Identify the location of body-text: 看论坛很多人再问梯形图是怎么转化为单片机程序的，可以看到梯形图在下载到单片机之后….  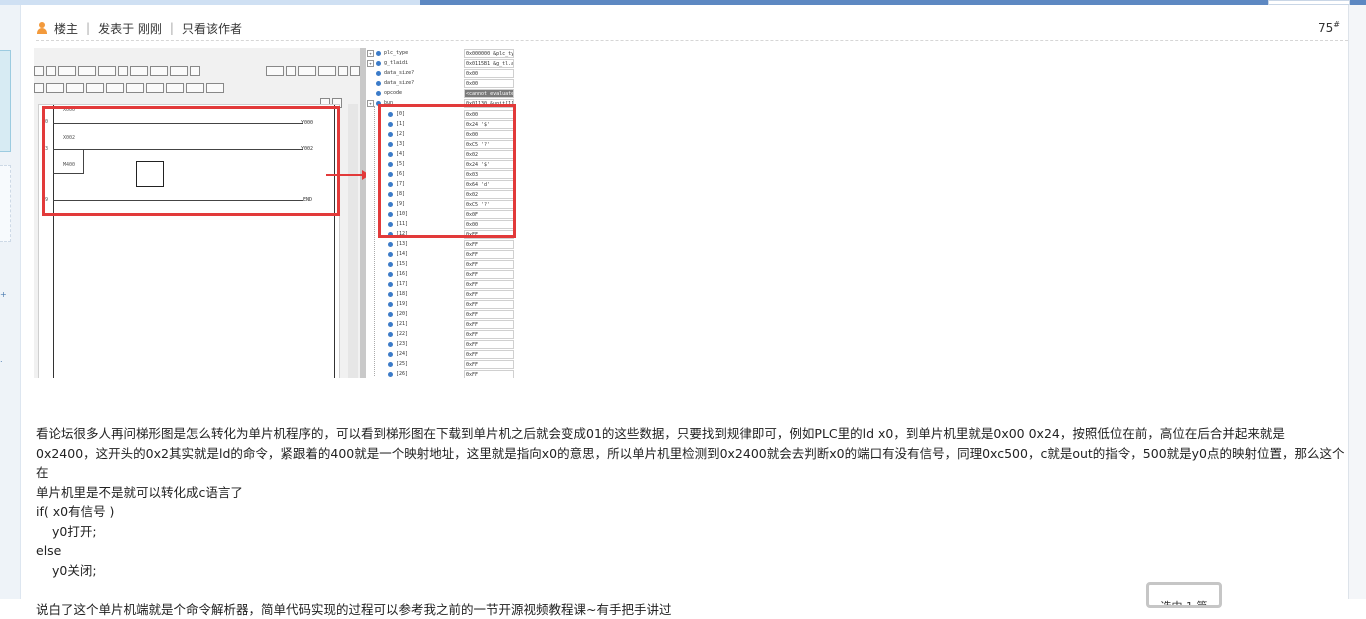
(695, 434).